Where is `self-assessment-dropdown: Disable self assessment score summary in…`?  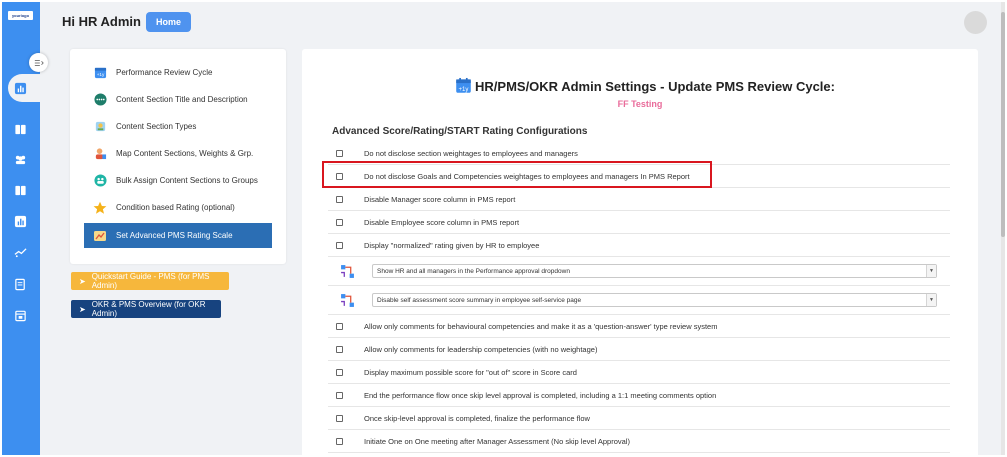
self-assessment-dropdown: Disable self assessment score summary in… is located at coordinates (654, 300).